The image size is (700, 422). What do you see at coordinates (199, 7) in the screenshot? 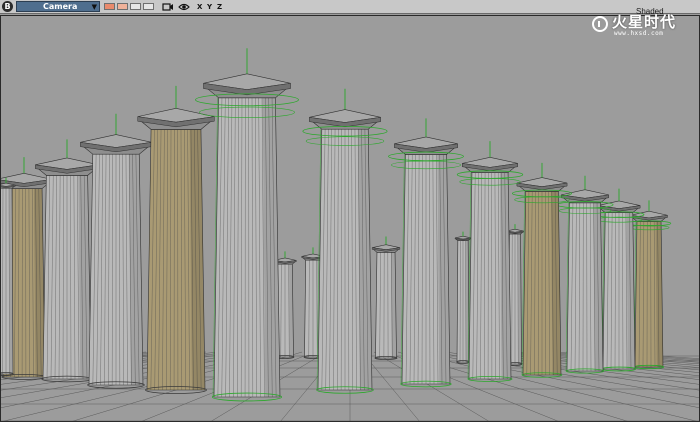
I see `axis-x-toggle: X` at bounding box center [199, 7].